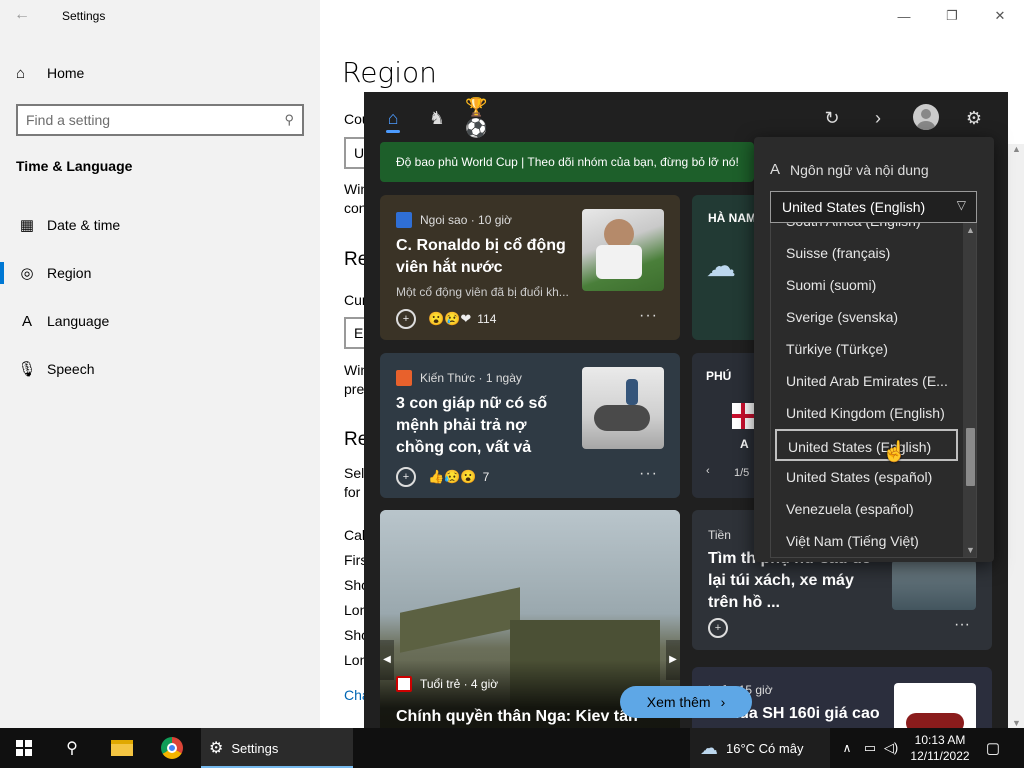  What do you see at coordinates (847, 748) in the screenshot?
I see `chevron-up-icon: ∧` at bounding box center [847, 748].